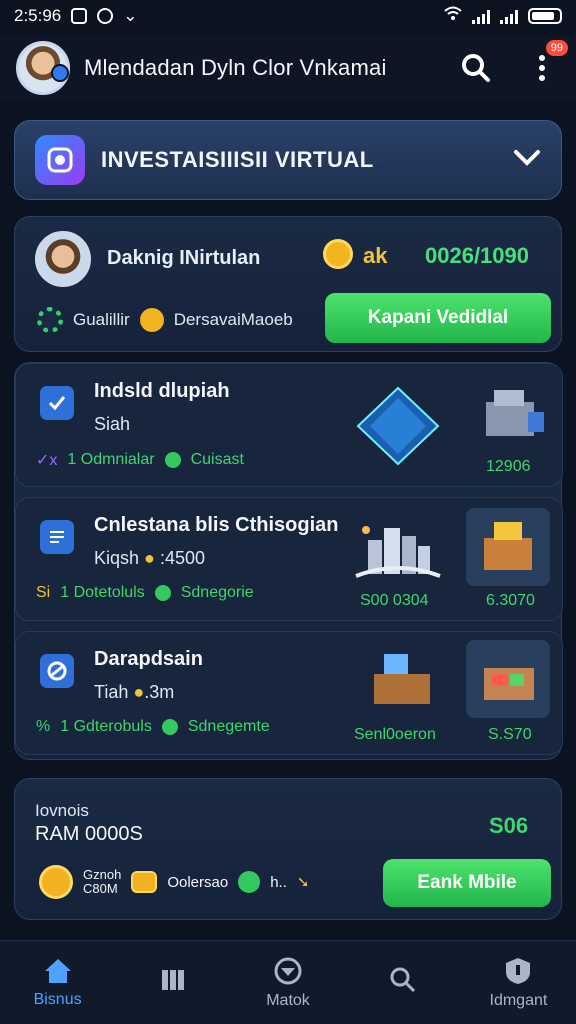 The image size is (576, 1024). What do you see at coordinates (217, 459) in the screenshot?
I see `item-meta-2: Cuisast` at bounding box center [217, 459].